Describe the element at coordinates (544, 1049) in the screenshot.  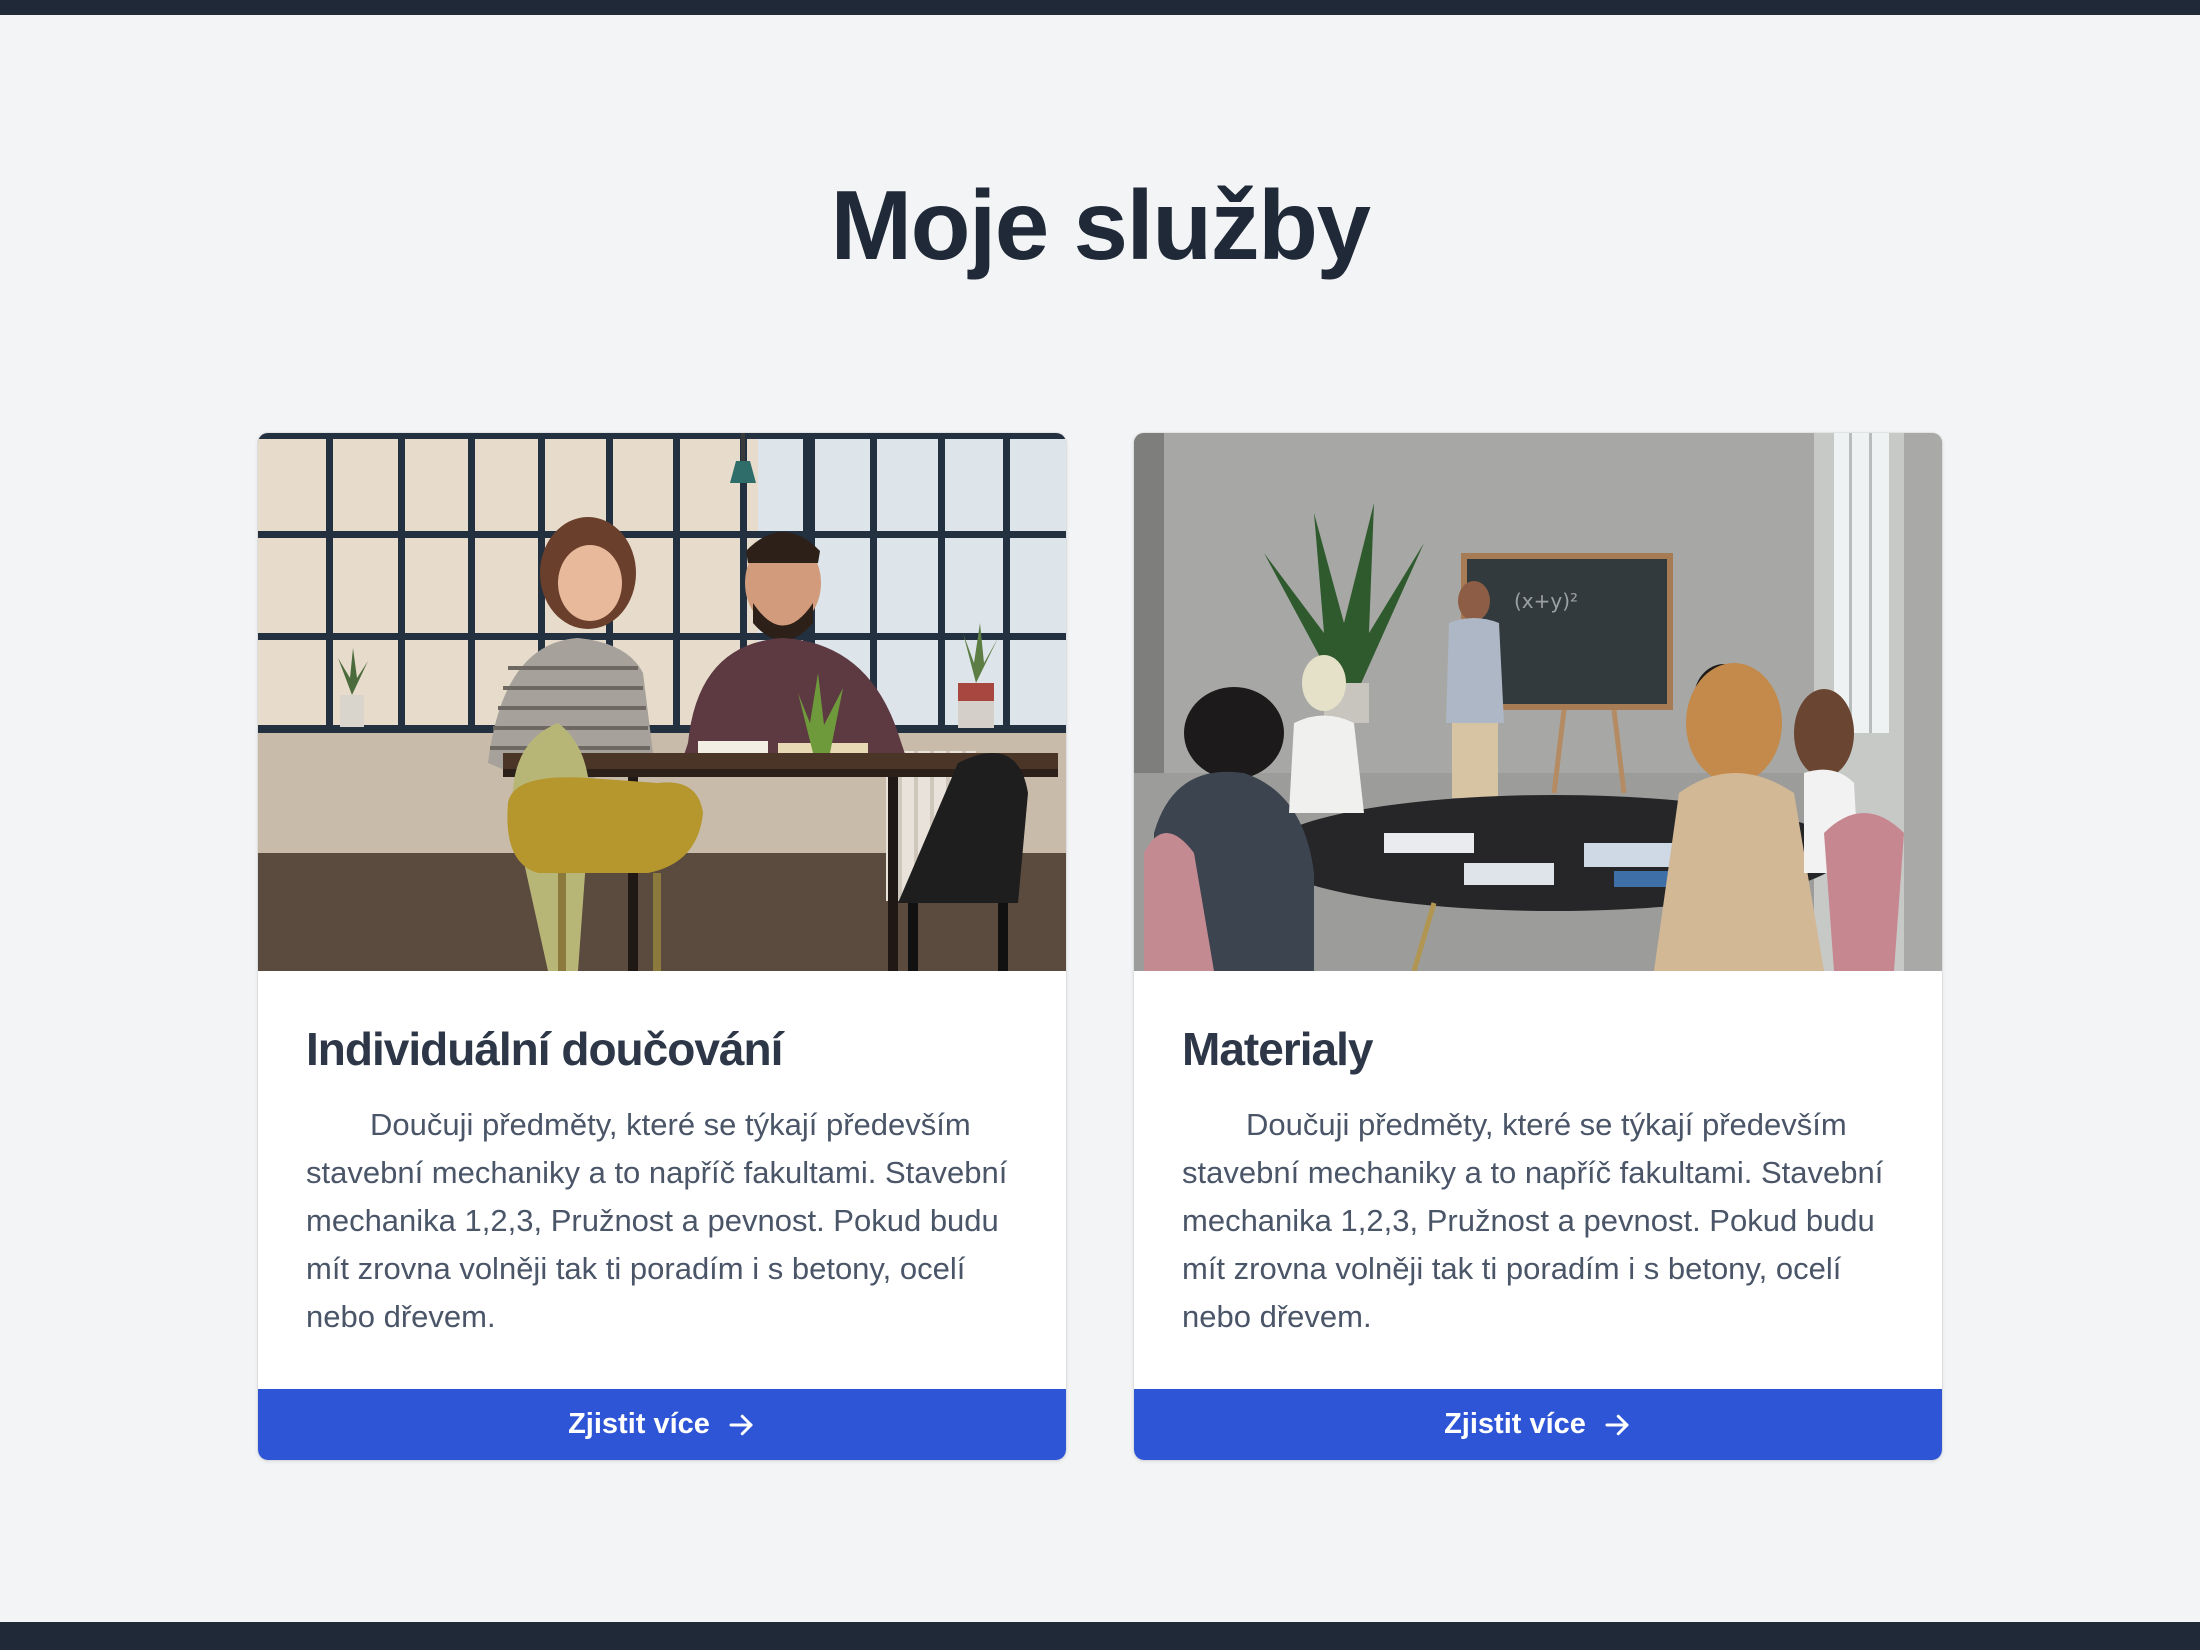
I see `card-title: Individuální doučování` at that location.